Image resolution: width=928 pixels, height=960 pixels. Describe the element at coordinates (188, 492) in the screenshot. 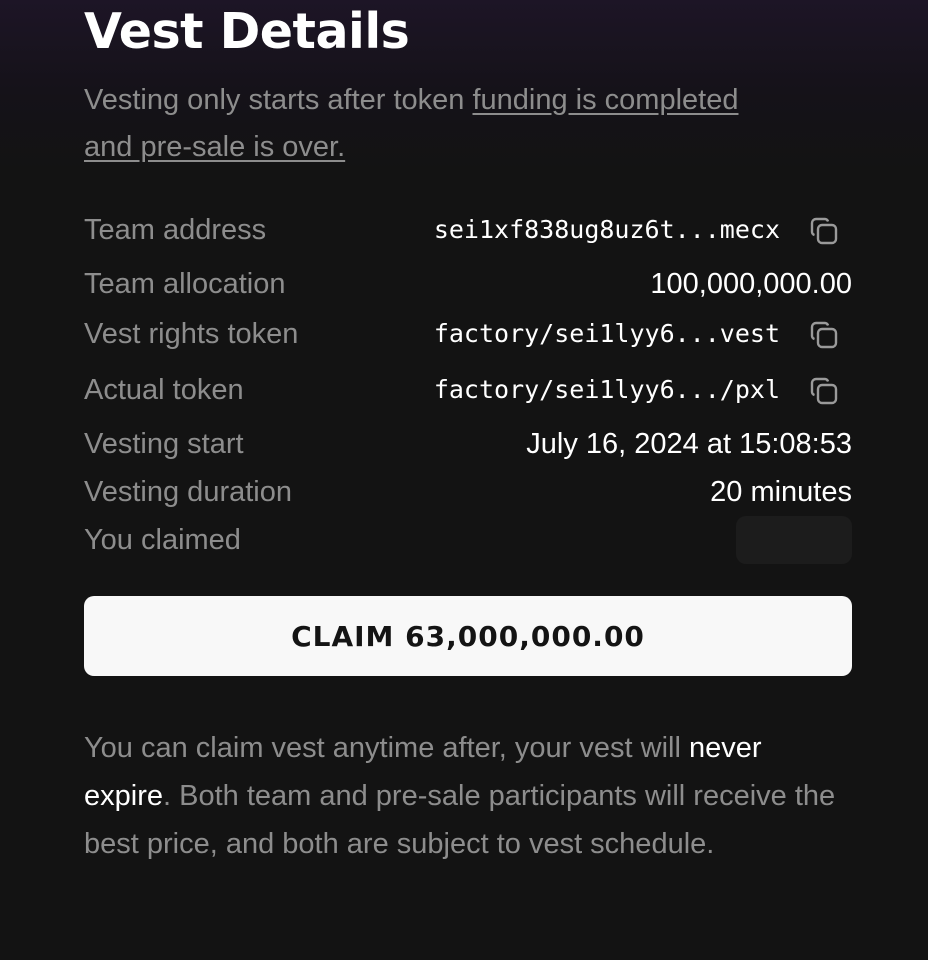

I see `vesting-duration-label: Vesting duration` at that location.